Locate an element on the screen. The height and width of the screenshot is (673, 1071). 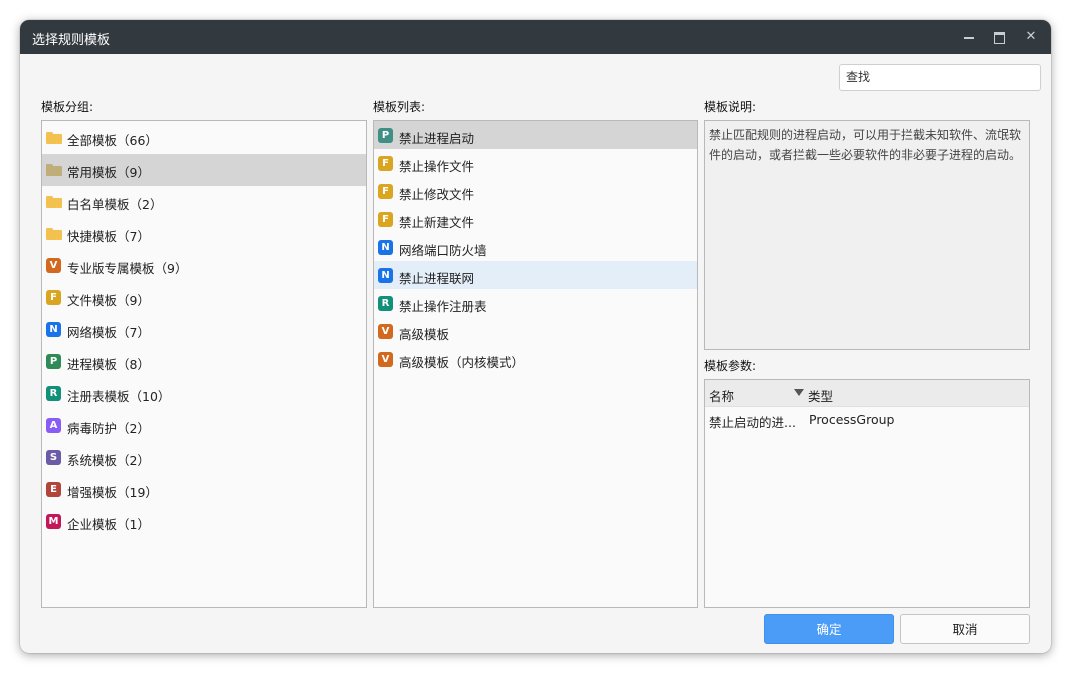
params-table: 名称 类型 禁止启动的进... ProcessGroup is located at coordinates (867, 493).